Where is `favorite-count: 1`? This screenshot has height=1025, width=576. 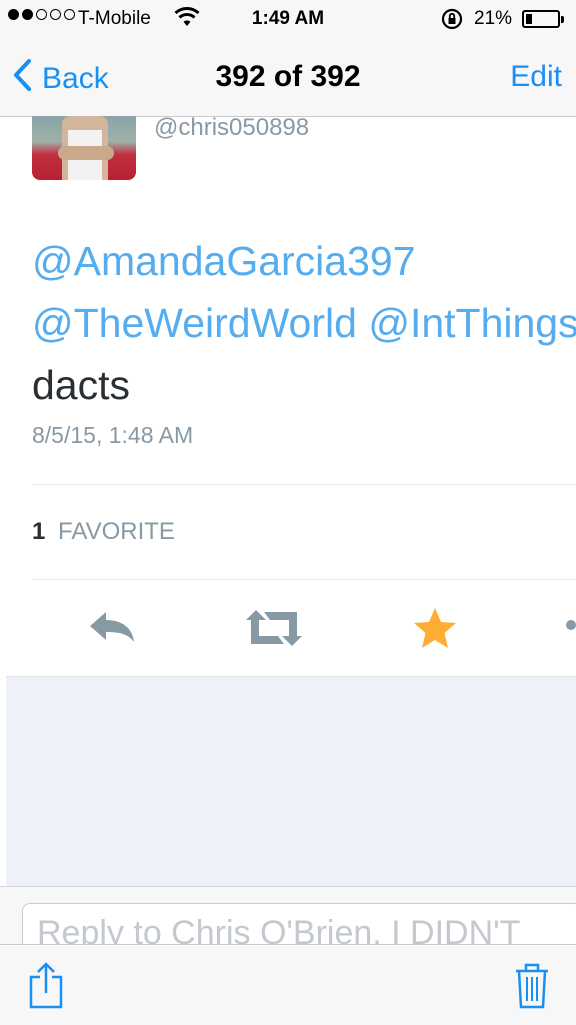
favorite-count: 1 is located at coordinates (39, 531).